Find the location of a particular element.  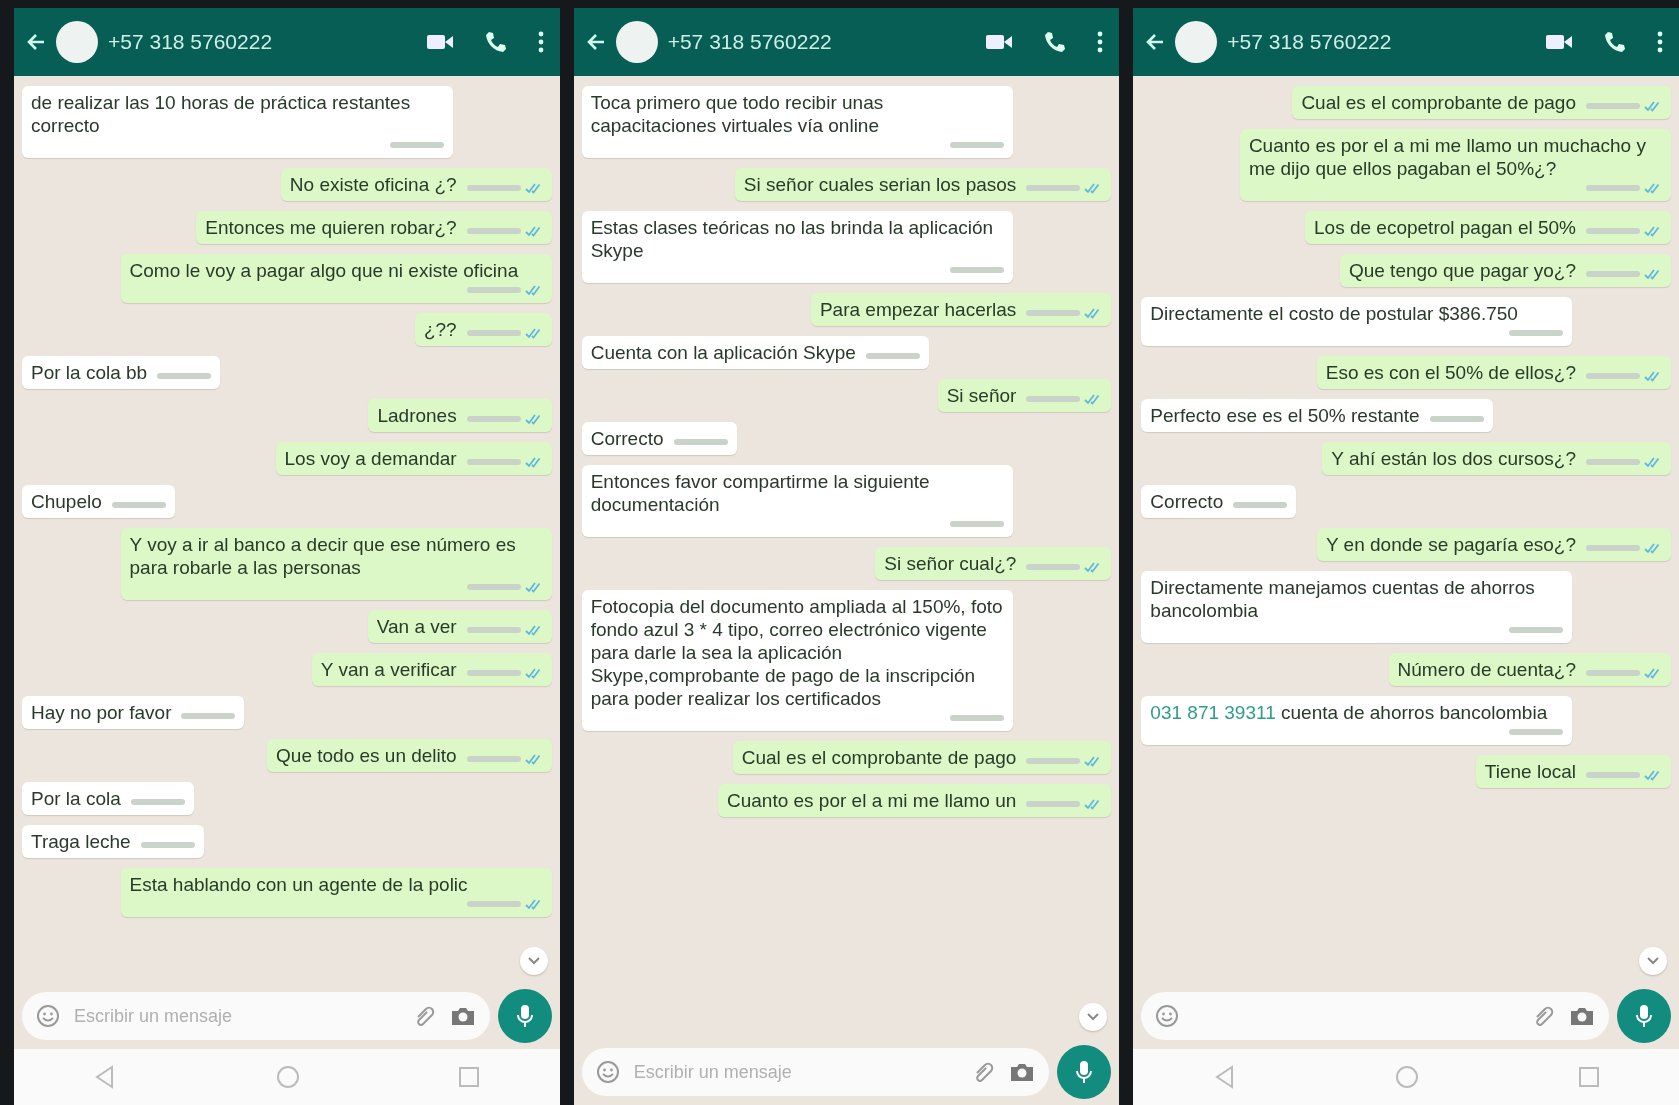

message-text: Cuanto es por el a mi me llamo un muchacho y me dijo que ellos pagaban el 50%¿? is located at coordinates (1447, 157).